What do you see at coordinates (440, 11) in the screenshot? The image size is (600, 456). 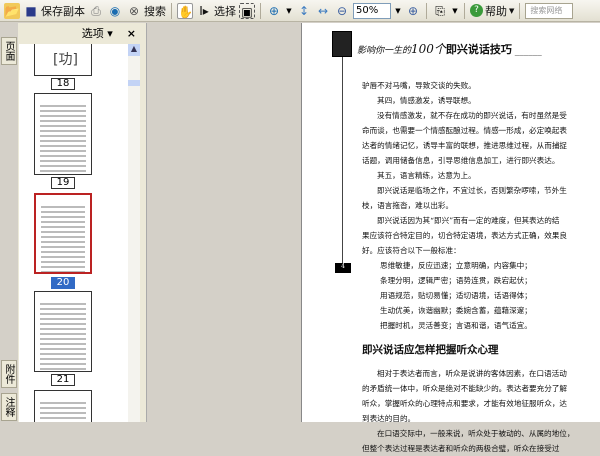 I see `page-rotate-icon: ⎘` at bounding box center [440, 11].